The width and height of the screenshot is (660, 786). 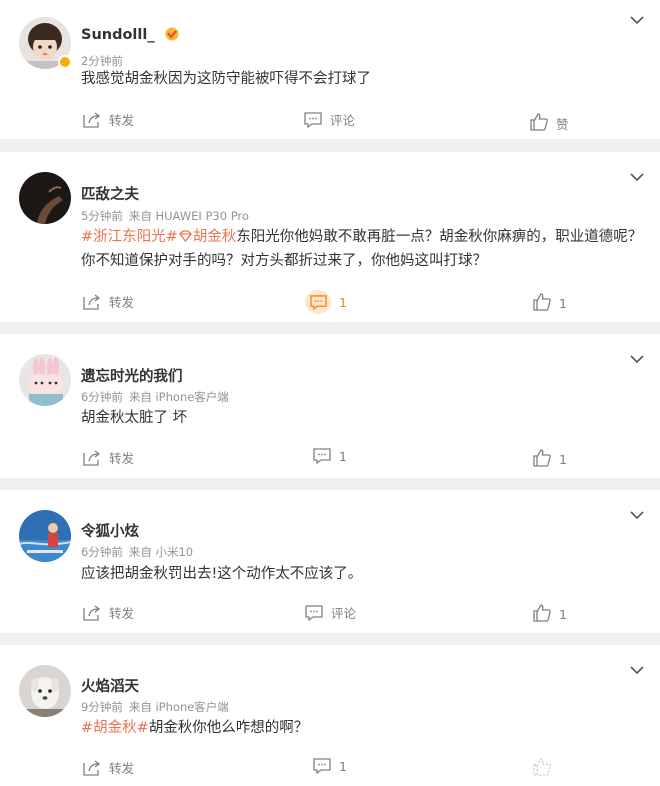 I want to click on topic-link: 胡金秋, so click(x=215, y=237).